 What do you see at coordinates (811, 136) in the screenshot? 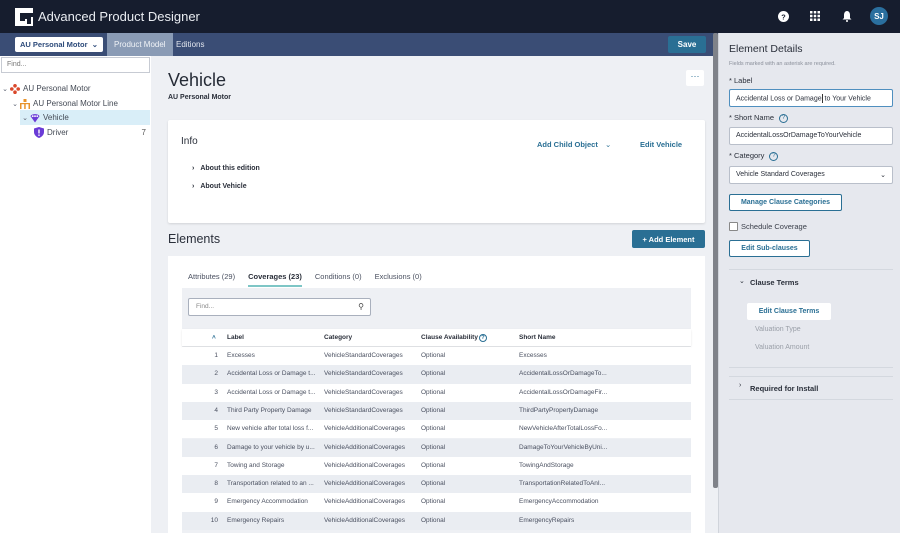
I see `short-name-input: AccidentalLossOrDamageToYourVehicle` at bounding box center [811, 136].